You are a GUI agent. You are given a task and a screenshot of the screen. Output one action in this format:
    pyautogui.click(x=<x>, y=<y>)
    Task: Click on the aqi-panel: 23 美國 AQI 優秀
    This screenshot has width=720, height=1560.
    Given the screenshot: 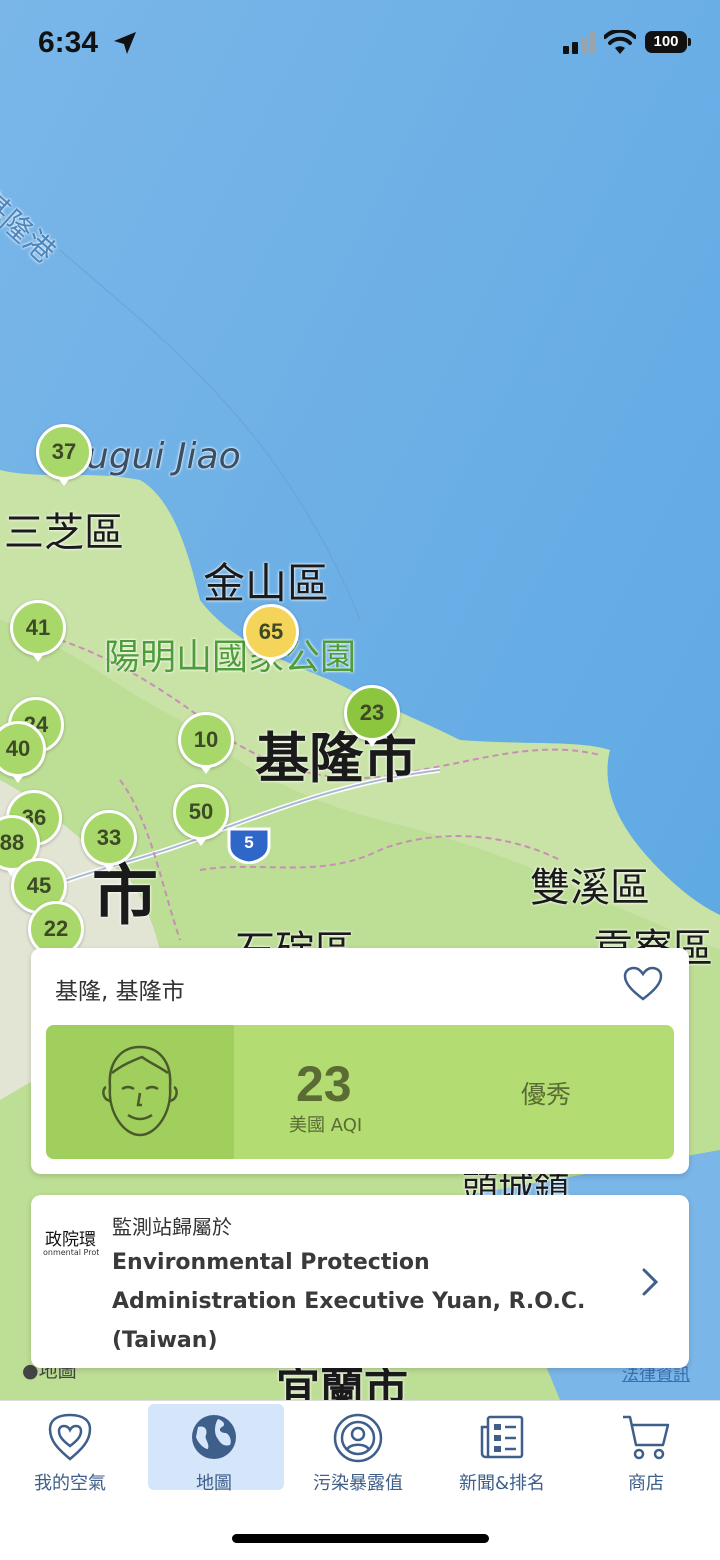 What is the action you would take?
    pyautogui.click(x=360, y=1092)
    